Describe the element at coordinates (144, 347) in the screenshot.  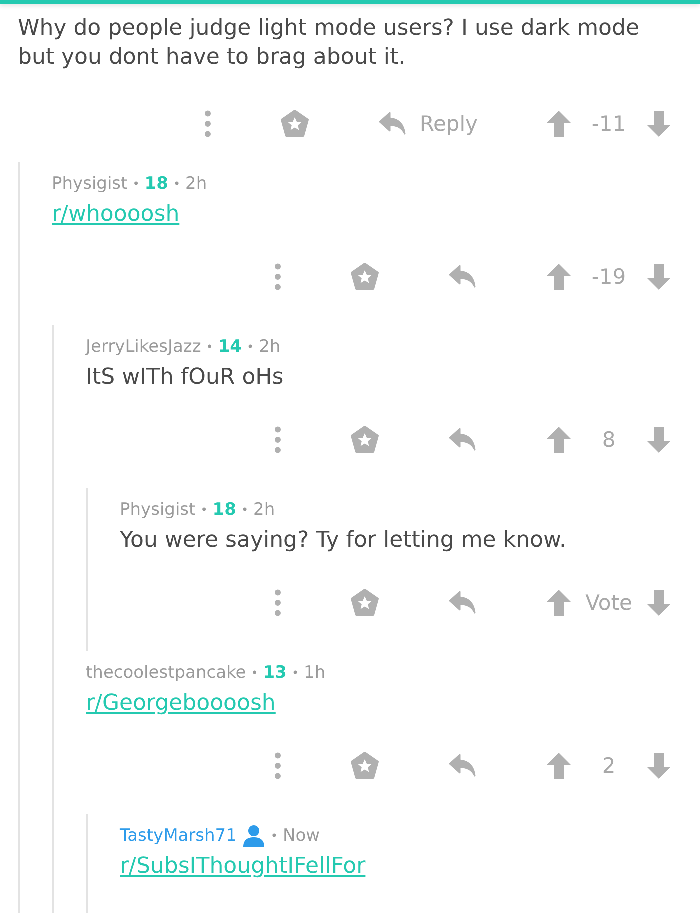
I see `username: JerryLikesJazz` at that location.